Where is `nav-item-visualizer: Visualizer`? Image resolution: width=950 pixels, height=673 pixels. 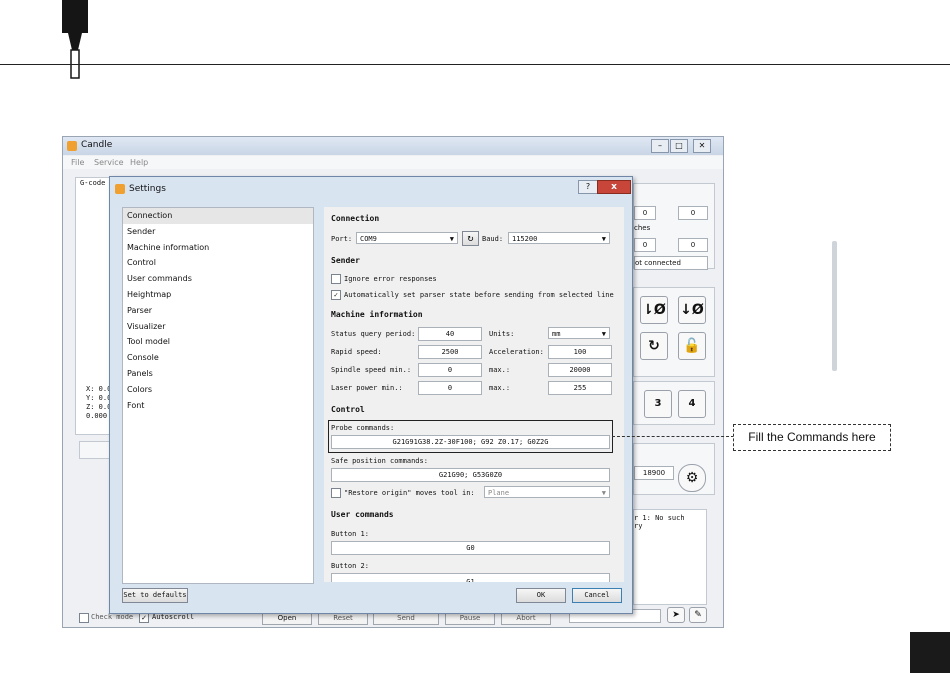
nav-item-visualizer: Visualizer is located at coordinates (218, 327).